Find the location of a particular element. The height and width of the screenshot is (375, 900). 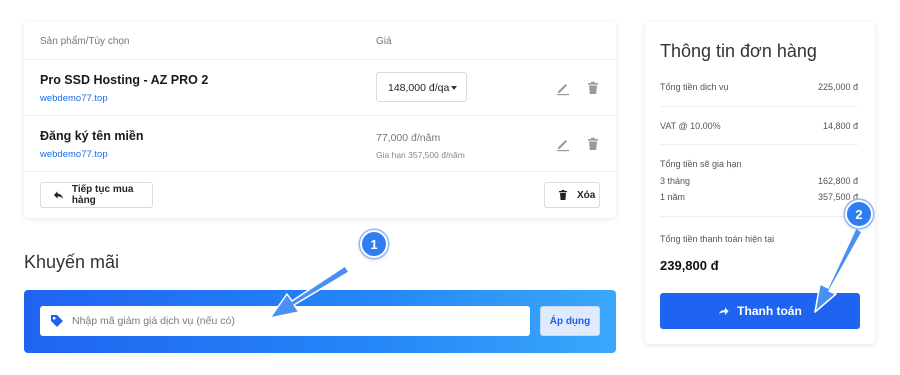

vat-value: 14,800 đ is located at coordinates (840, 126).